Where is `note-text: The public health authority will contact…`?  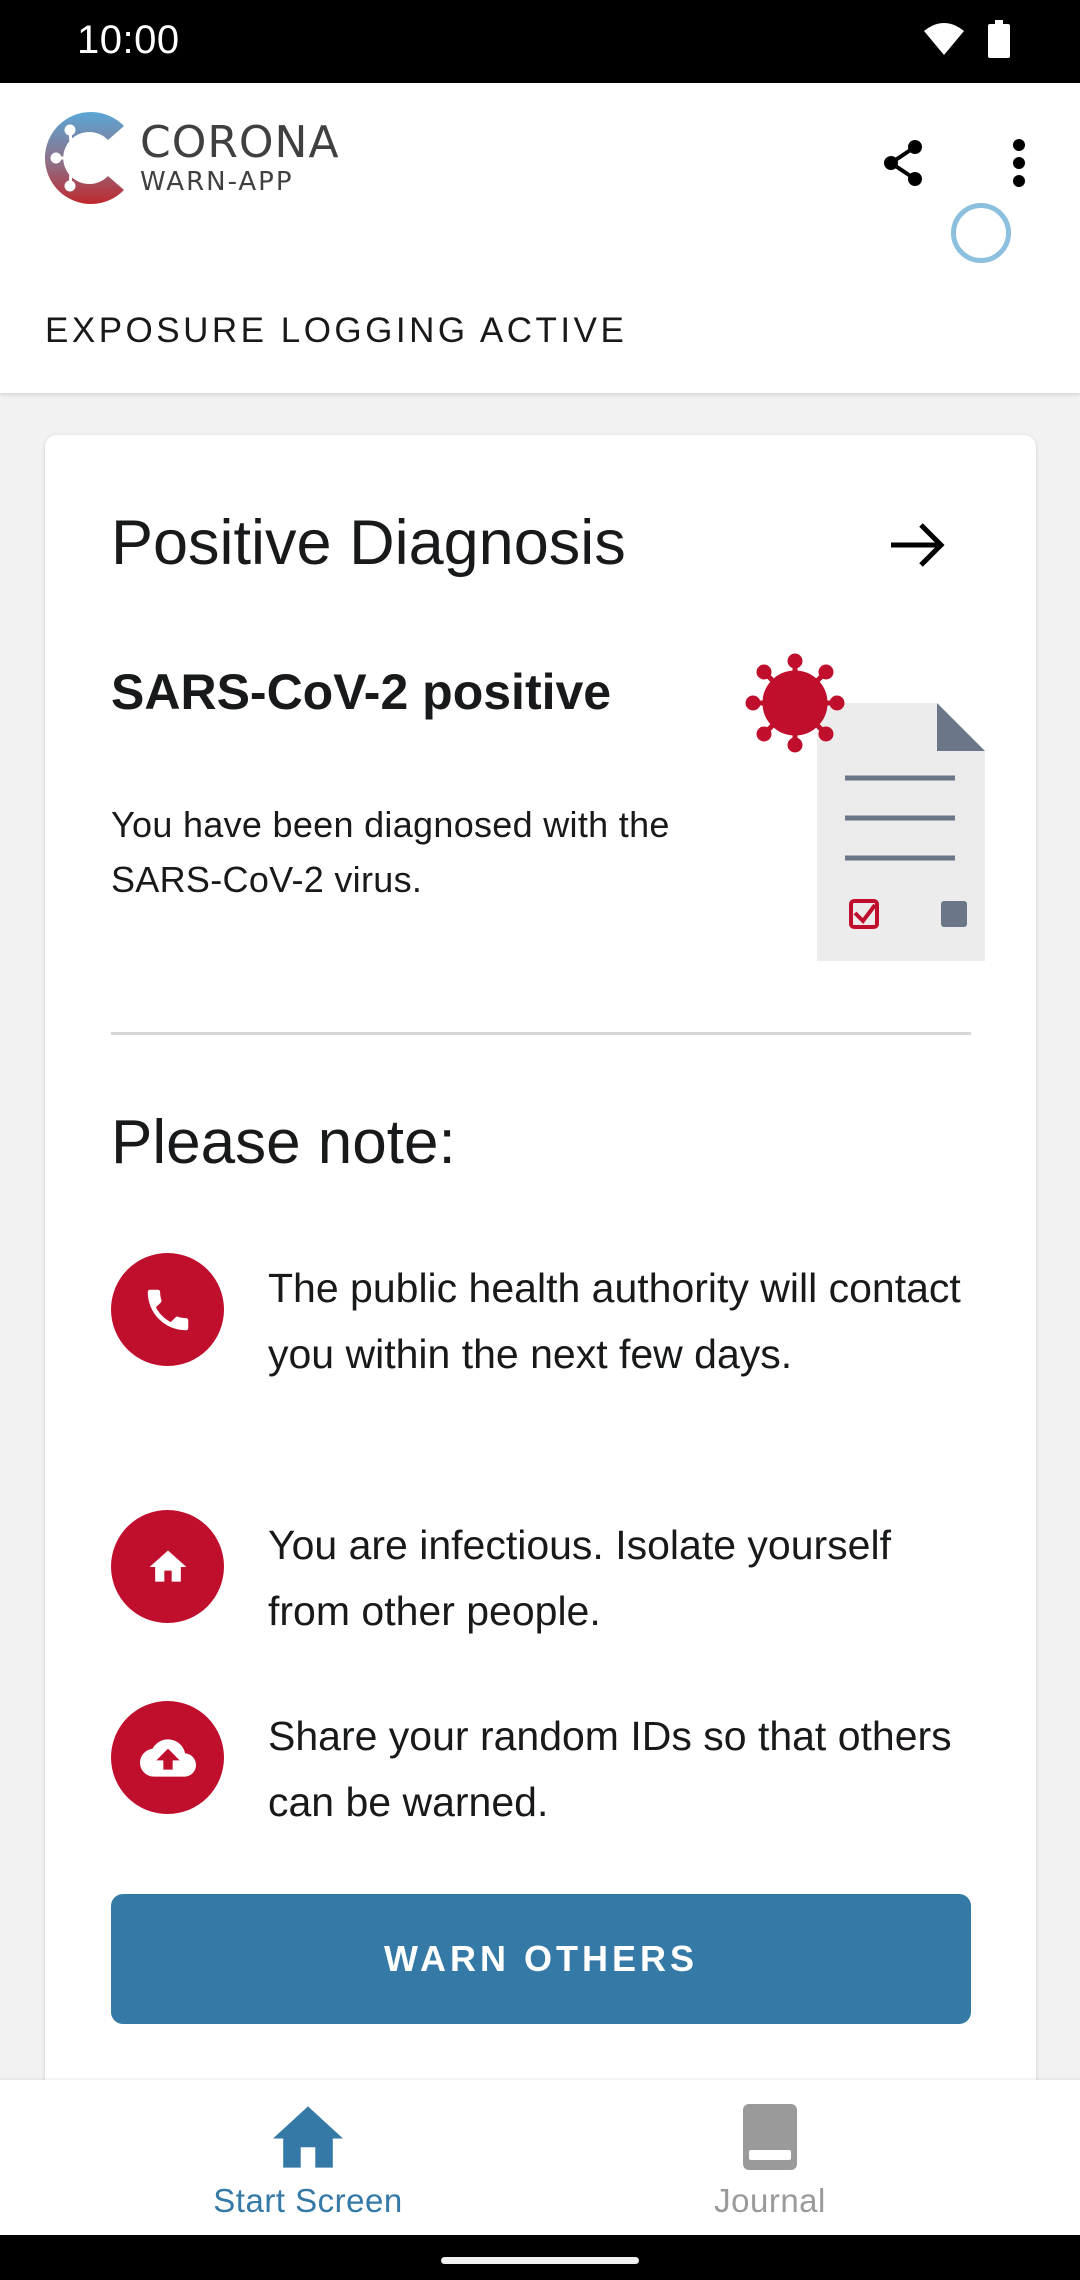 note-text: The public health authority will contact… is located at coordinates (614, 1321).